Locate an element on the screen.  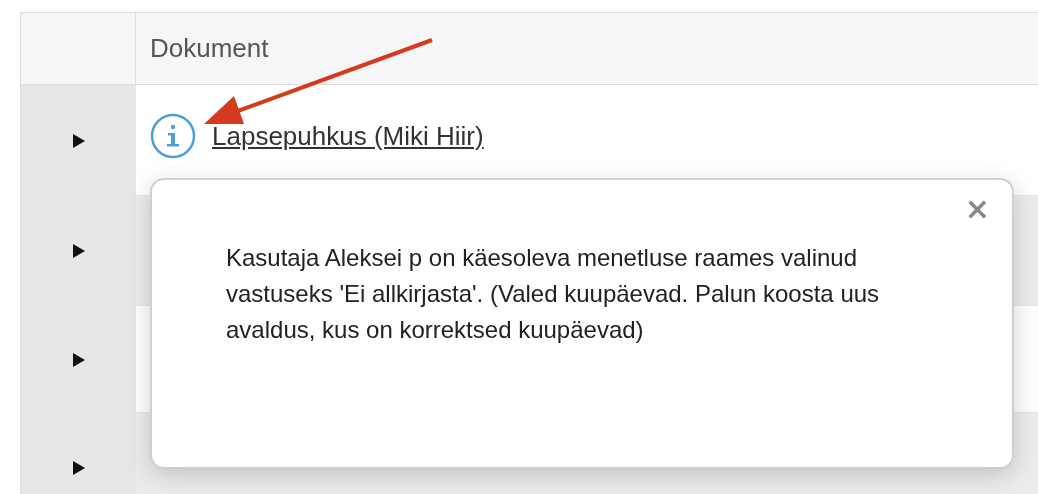
column-header: Dokument is located at coordinates (587, 49).